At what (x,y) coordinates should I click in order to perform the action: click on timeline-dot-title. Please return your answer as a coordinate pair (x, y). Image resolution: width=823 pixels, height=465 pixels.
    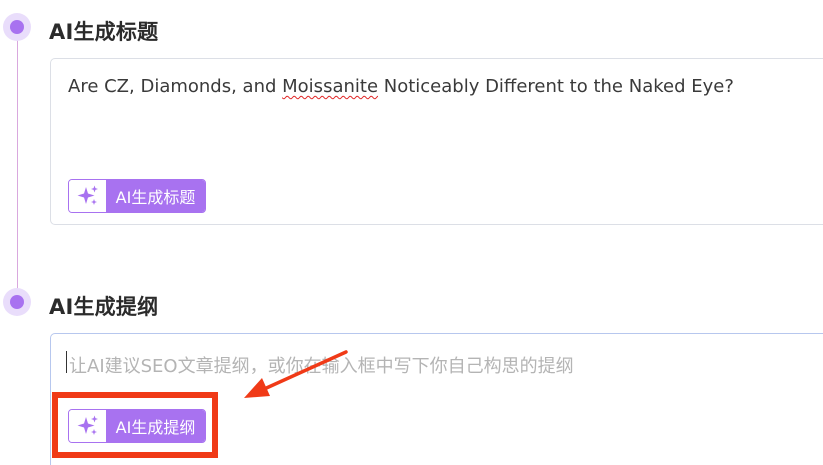
    Looking at the image, I should click on (17, 27).